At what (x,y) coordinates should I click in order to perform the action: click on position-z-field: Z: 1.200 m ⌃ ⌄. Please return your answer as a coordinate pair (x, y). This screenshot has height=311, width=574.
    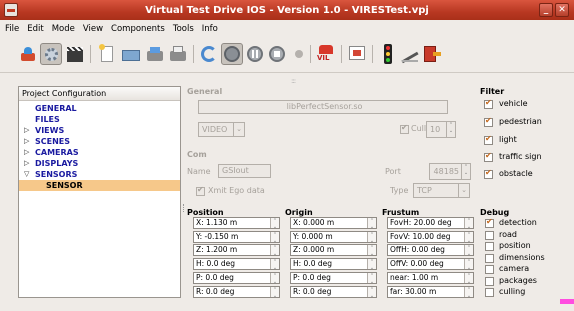
    Looking at the image, I should click on (236, 250).